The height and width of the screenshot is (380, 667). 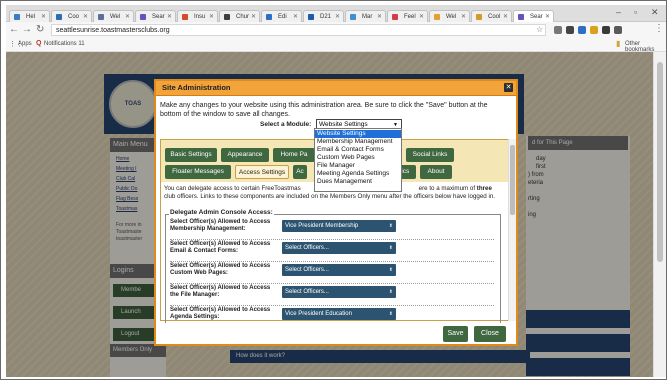 I want to click on officer-select: Vice President Membership ⬍, so click(x=339, y=226).